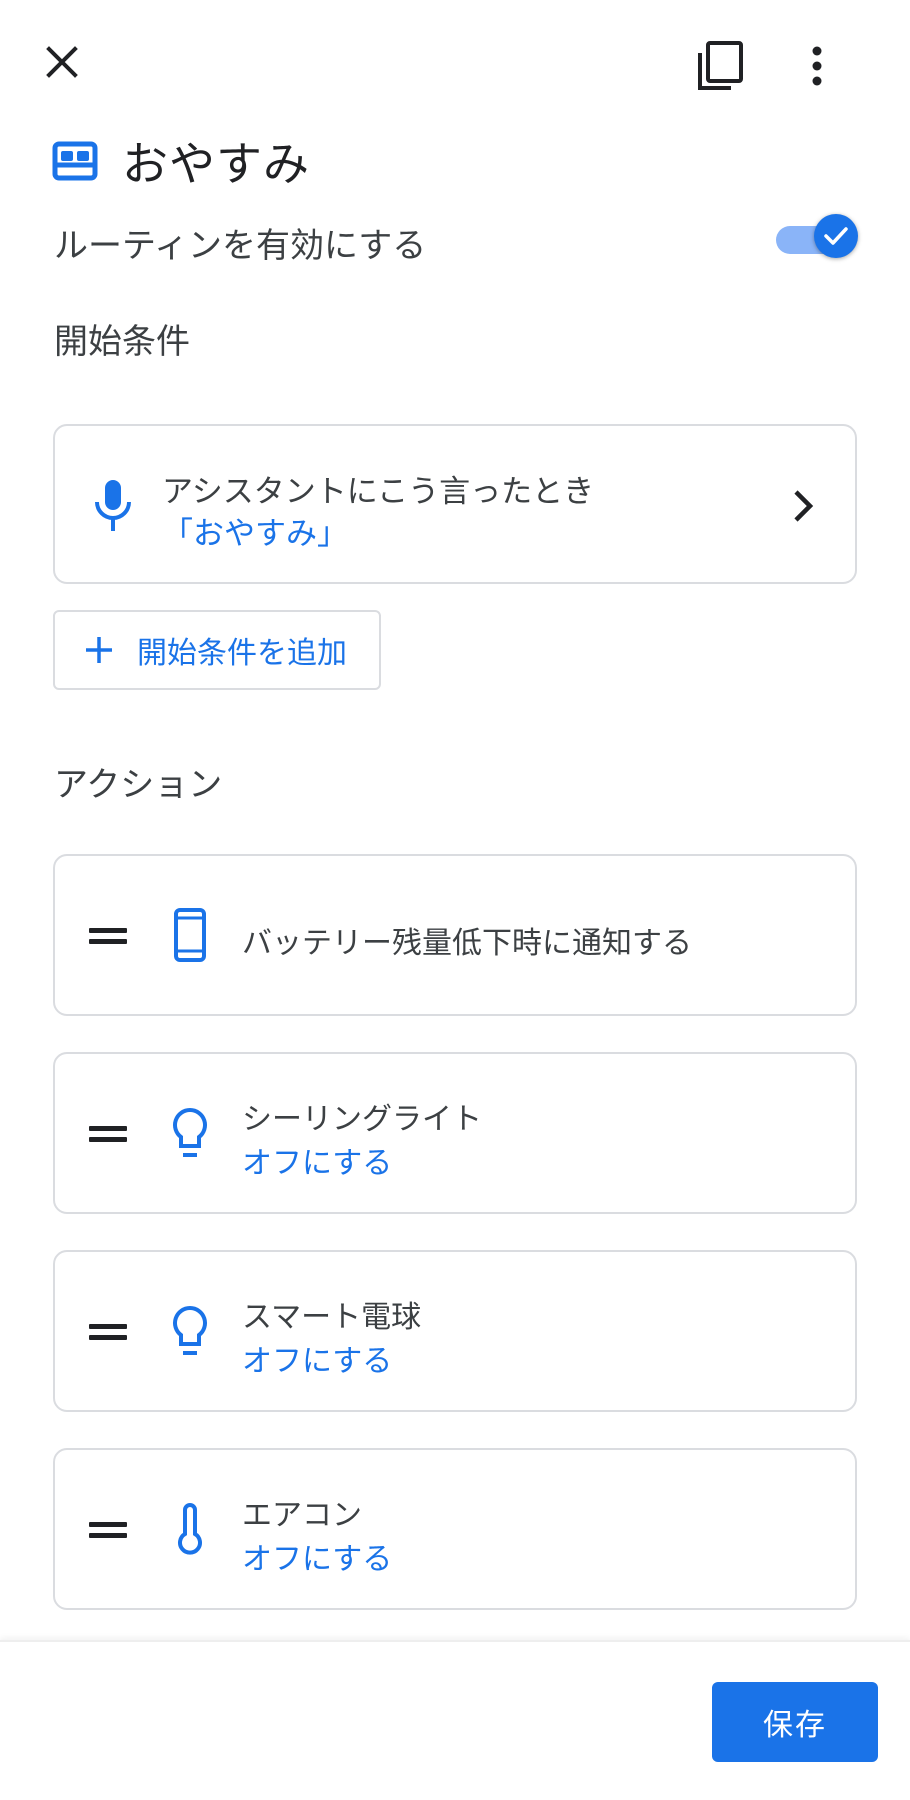 The width and height of the screenshot is (910, 1800). What do you see at coordinates (242, 653) in the screenshot?
I see `add-starter-label: 開始条件を追加` at bounding box center [242, 653].